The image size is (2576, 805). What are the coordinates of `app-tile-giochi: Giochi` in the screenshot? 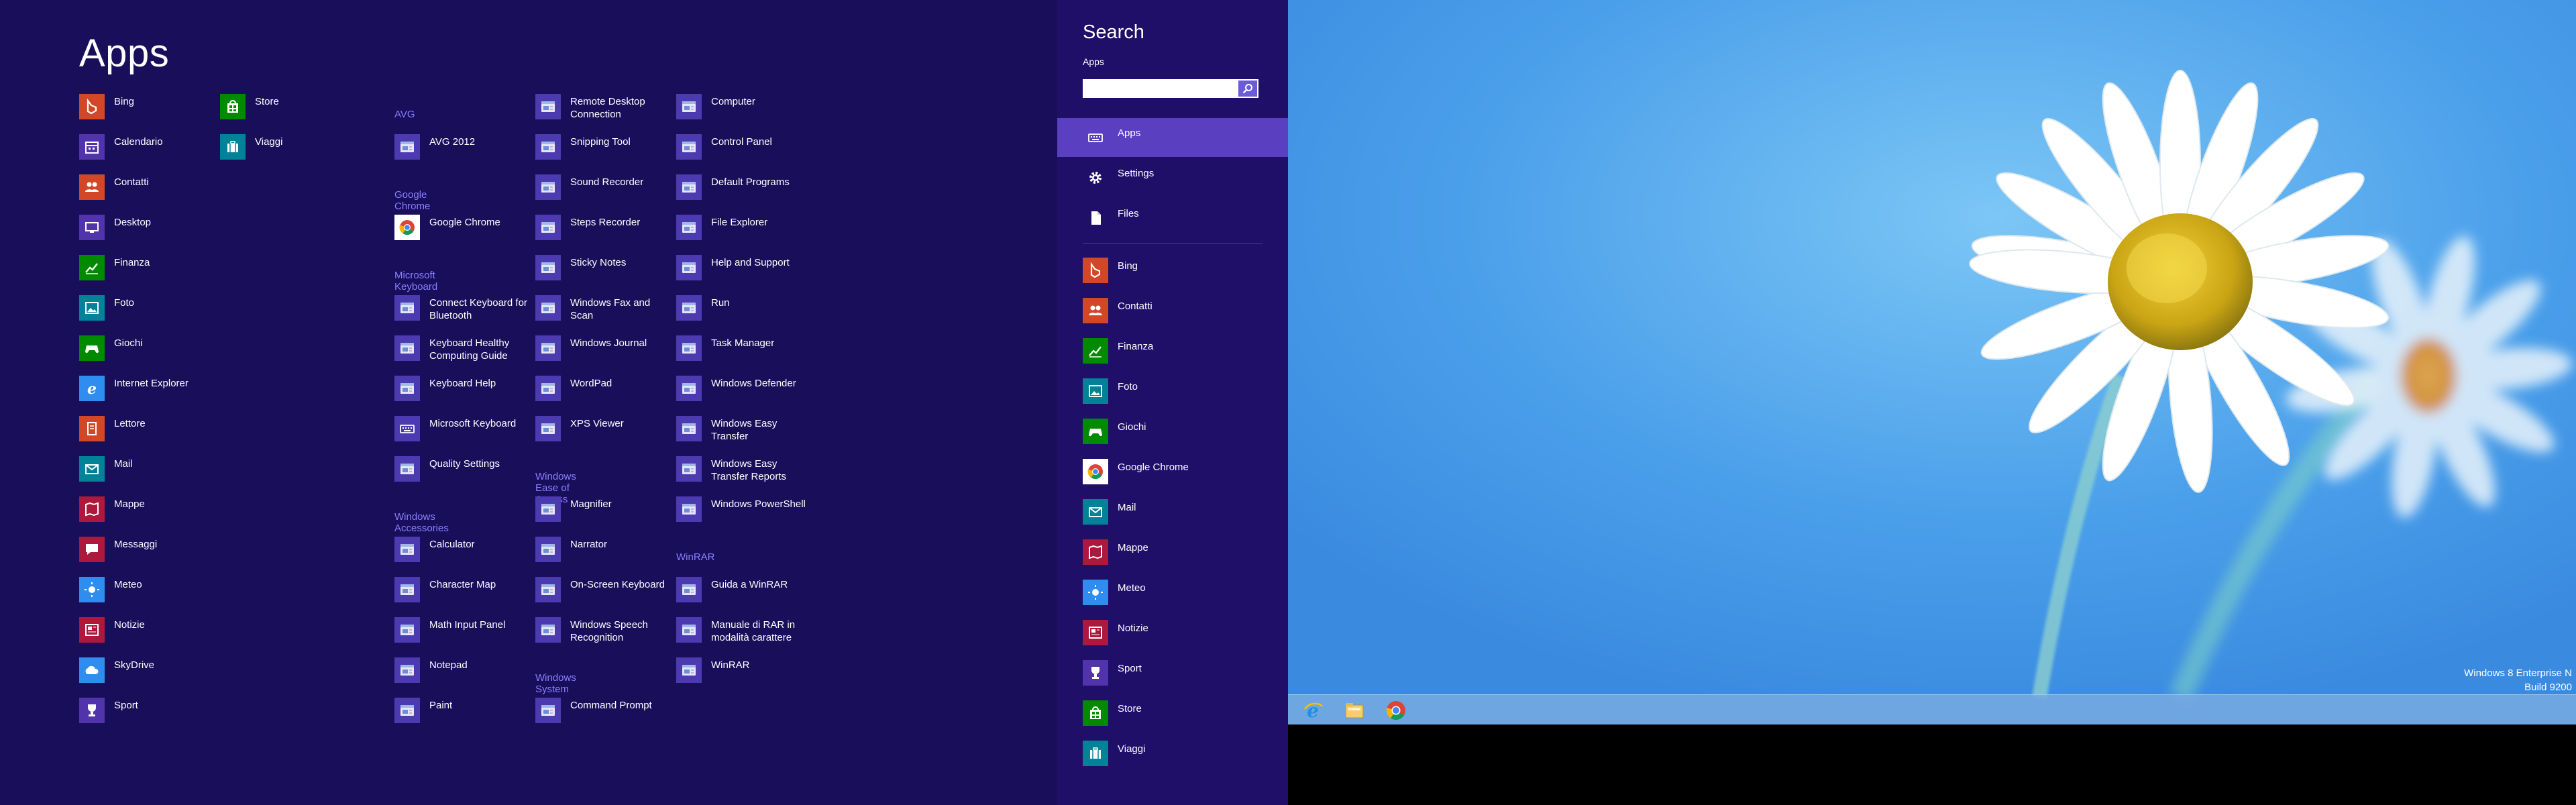 It's located at (147, 352).